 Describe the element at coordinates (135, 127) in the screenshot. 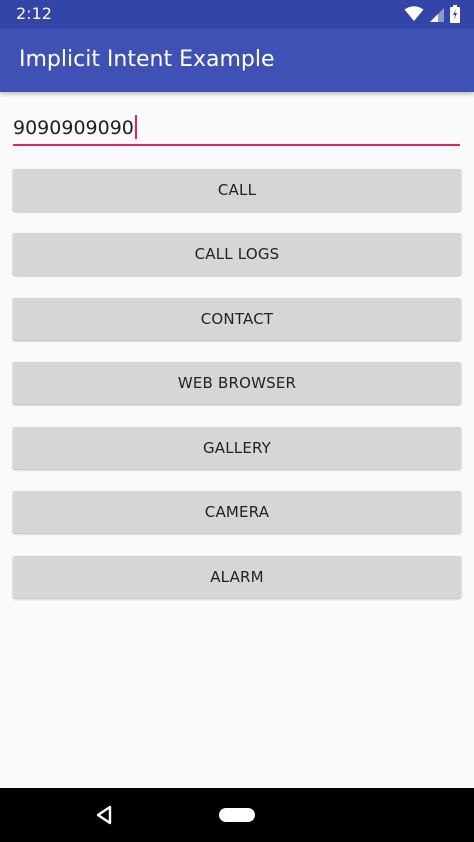

I see `text-cursor` at that location.